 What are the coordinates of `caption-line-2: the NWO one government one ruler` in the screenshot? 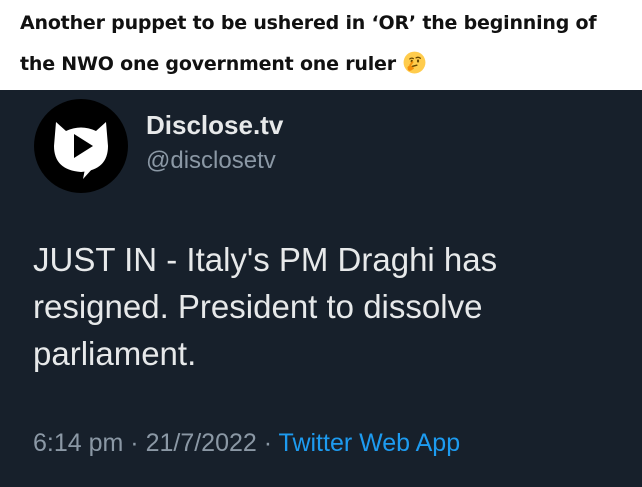 It's located at (223, 62).